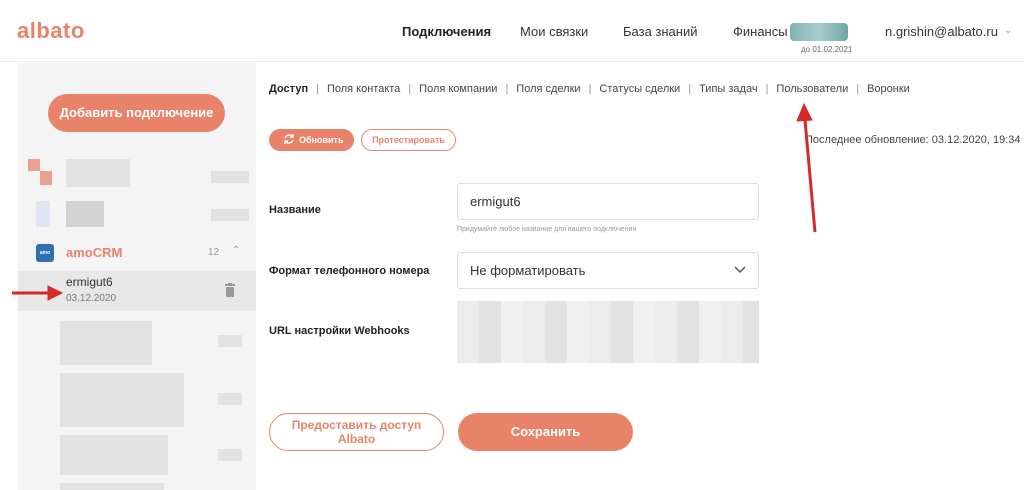 The height and width of the screenshot is (490, 1024). What do you see at coordinates (819, 32) in the screenshot?
I see `finance-balance-redacted` at bounding box center [819, 32].